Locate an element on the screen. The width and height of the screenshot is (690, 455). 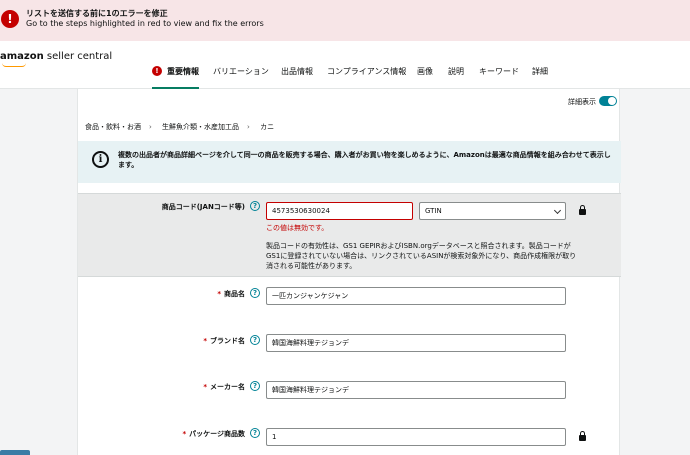
tab-keywords: キーワード is located at coordinates (499, 77).